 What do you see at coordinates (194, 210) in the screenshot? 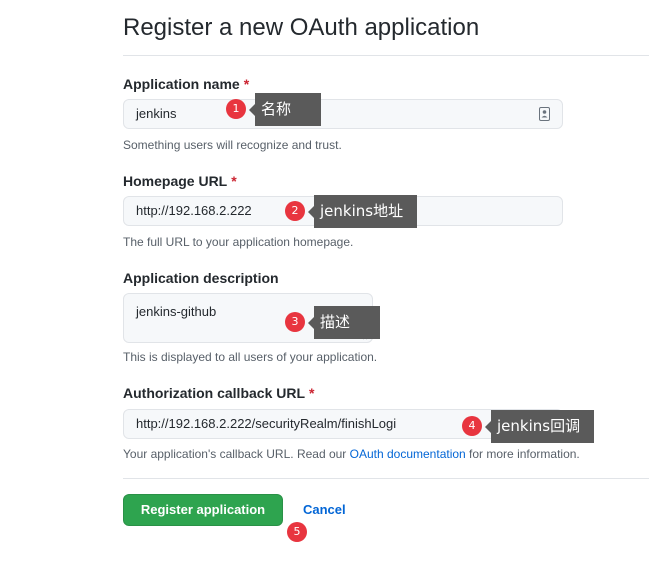
I see `homepage-value: http://192.168.2.222` at bounding box center [194, 210].